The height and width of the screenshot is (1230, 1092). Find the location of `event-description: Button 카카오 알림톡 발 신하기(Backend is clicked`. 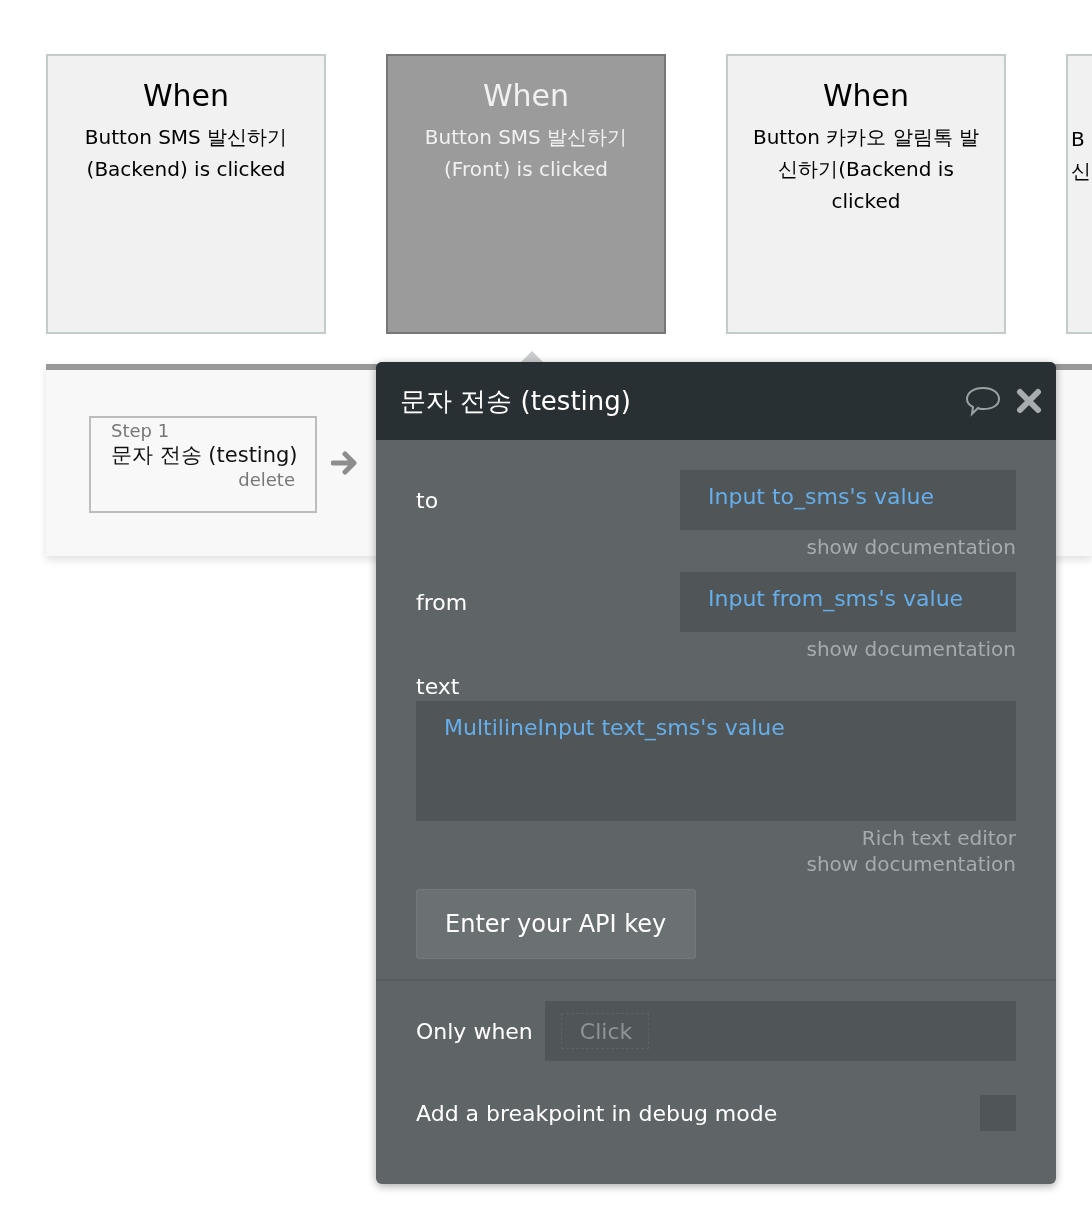

event-description: Button 카카오 알림톡 발 신하기(Backend is clicked is located at coordinates (866, 169).